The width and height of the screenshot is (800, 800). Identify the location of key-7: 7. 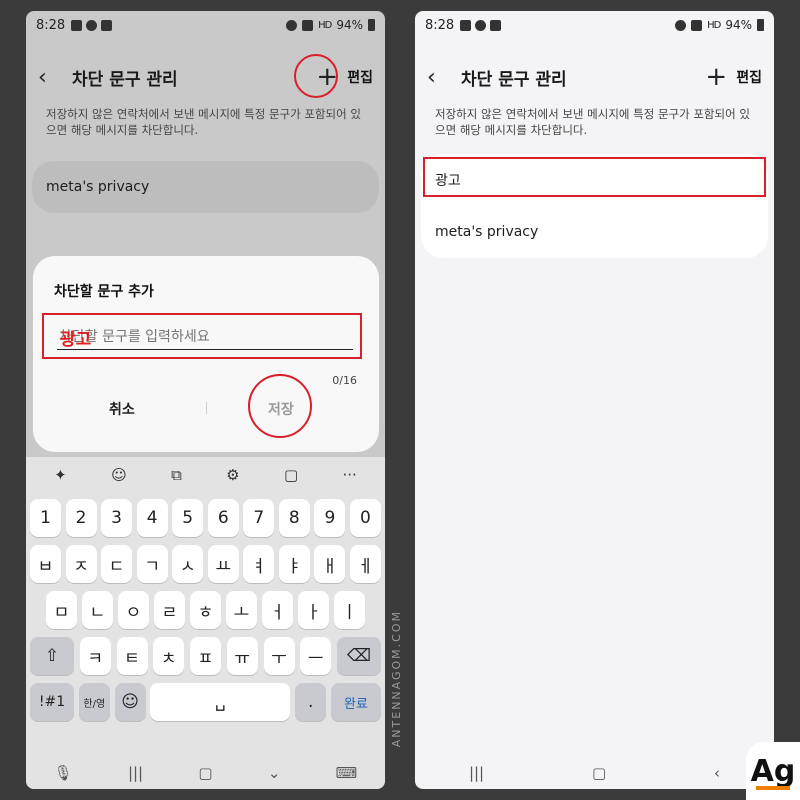
(259, 518).